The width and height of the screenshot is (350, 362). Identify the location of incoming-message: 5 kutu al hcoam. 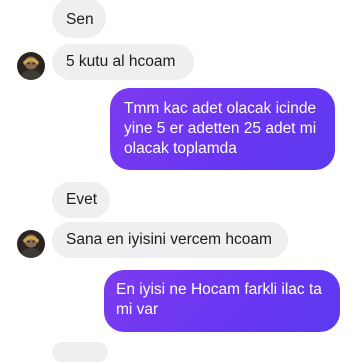
(123, 62).